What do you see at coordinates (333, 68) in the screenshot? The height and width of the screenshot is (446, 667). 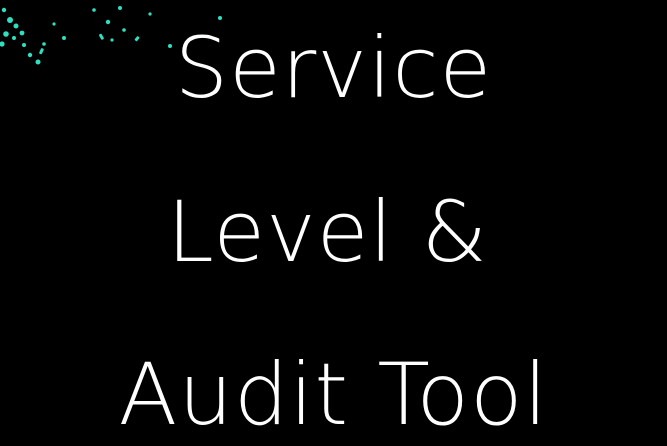 I see `title-line-1: Service` at bounding box center [333, 68].